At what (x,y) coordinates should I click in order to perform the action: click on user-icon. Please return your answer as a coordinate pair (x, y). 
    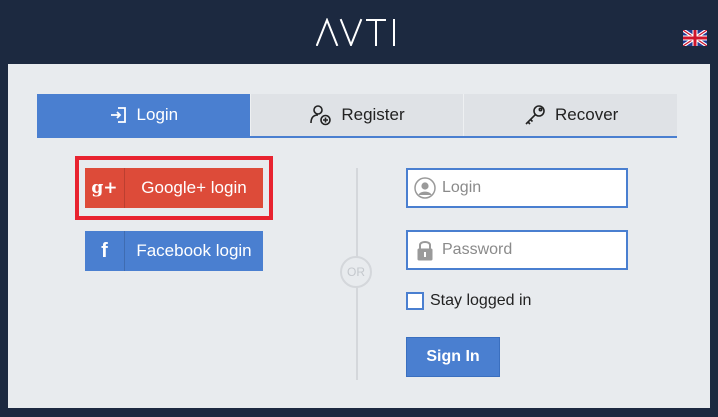
    Looking at the image, I should click on (425, 188).